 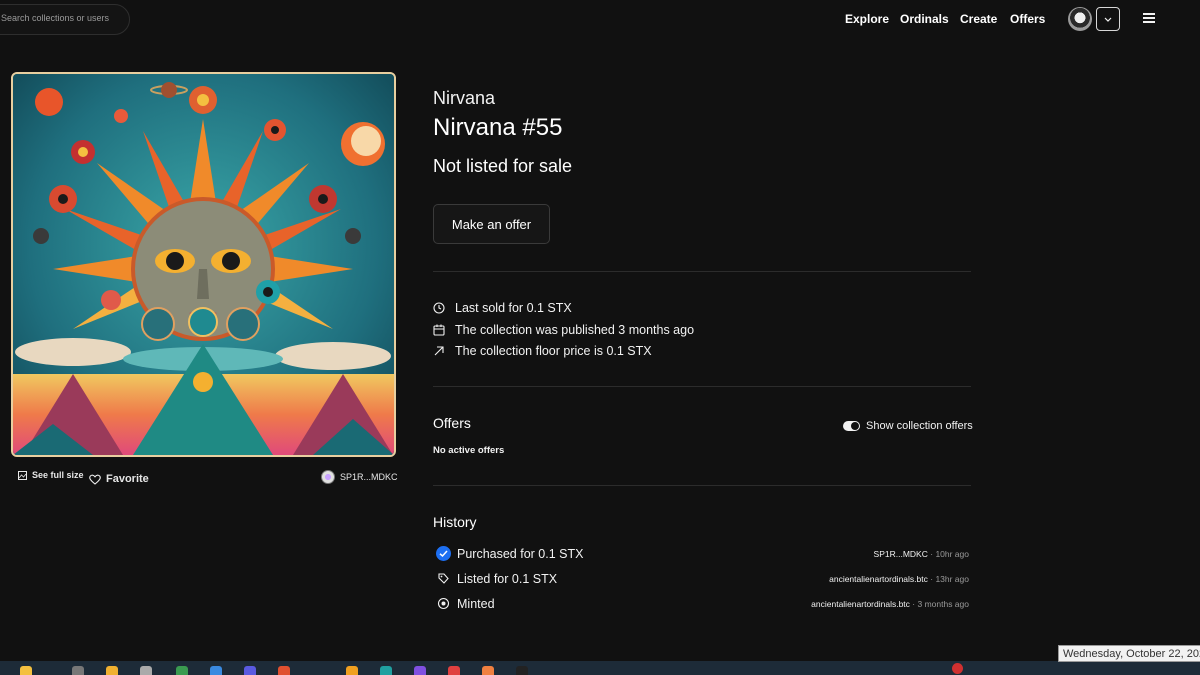 What do you see at coordinates (439, 308) in the screenshot?
I see `clock-icon` at bounding box center [439, 308].